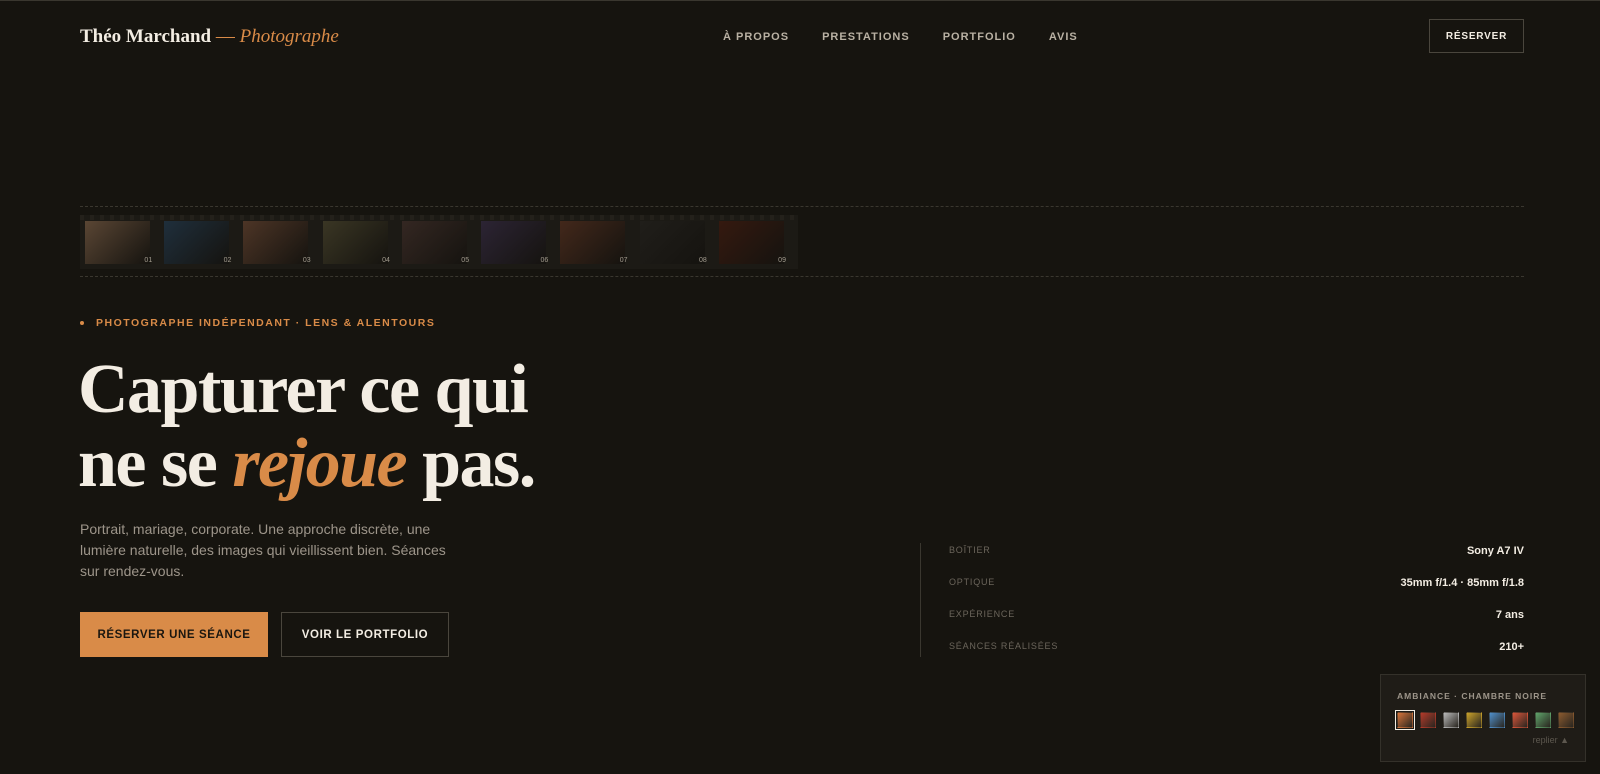 The image size is (1600, 774). What do you see at coordinates (1004, 646) in the screenshot?
I see `spec-label: SÉANCES RÉALISÉES` at bounding box center [1004, 646].